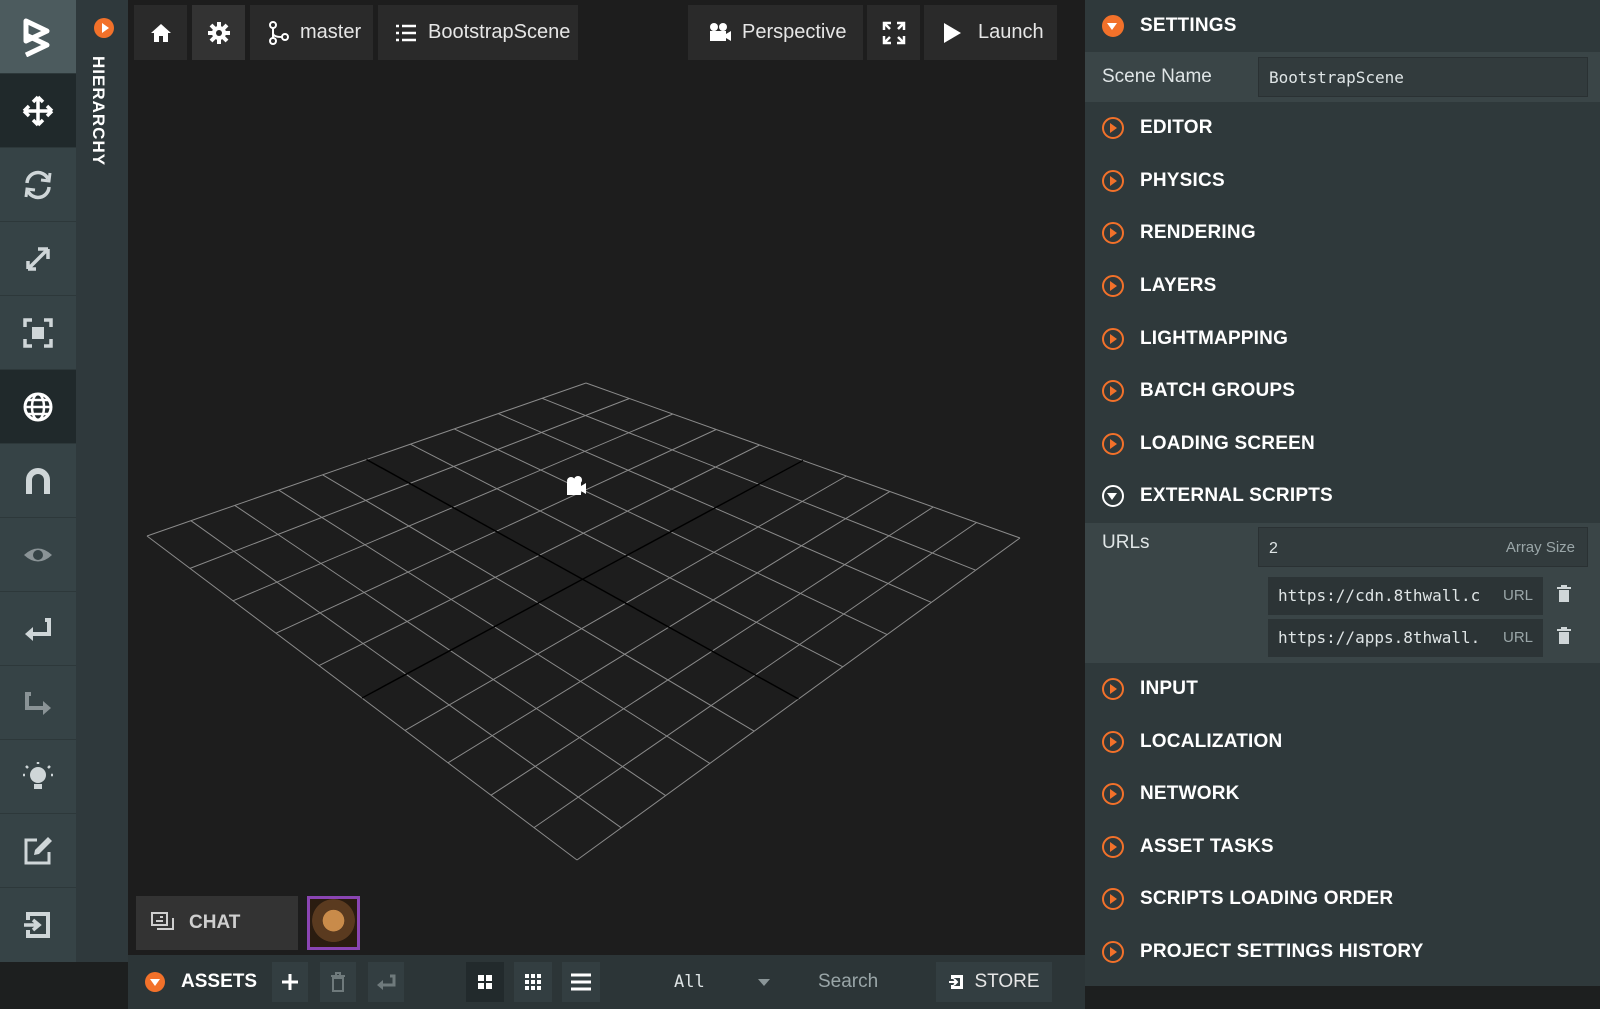  What do you see at coordinates (1379, 637) in the screenshot?
I see `url-value-2: https://apps.8thwall.` at bounding box center [1379, 637].